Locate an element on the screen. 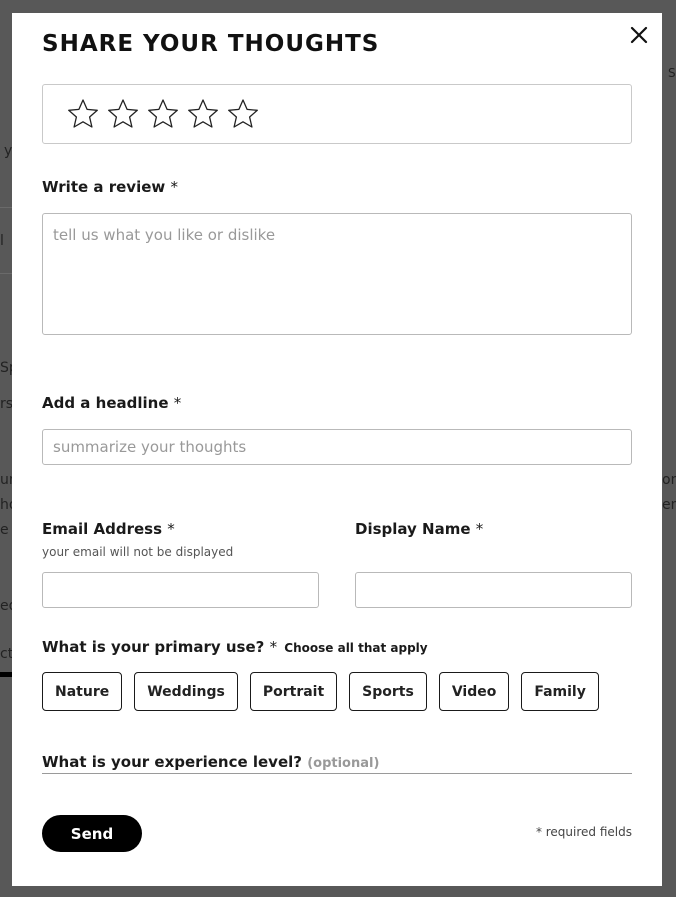 The width and height of the screenshot is (676, 897). bg-text-fragment: l is located at coordinates (2, 241).